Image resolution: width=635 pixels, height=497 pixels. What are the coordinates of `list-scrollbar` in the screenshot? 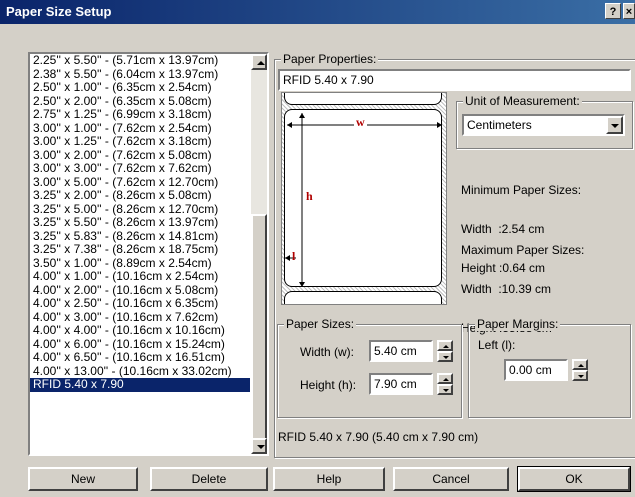 It's located at (259, 254).